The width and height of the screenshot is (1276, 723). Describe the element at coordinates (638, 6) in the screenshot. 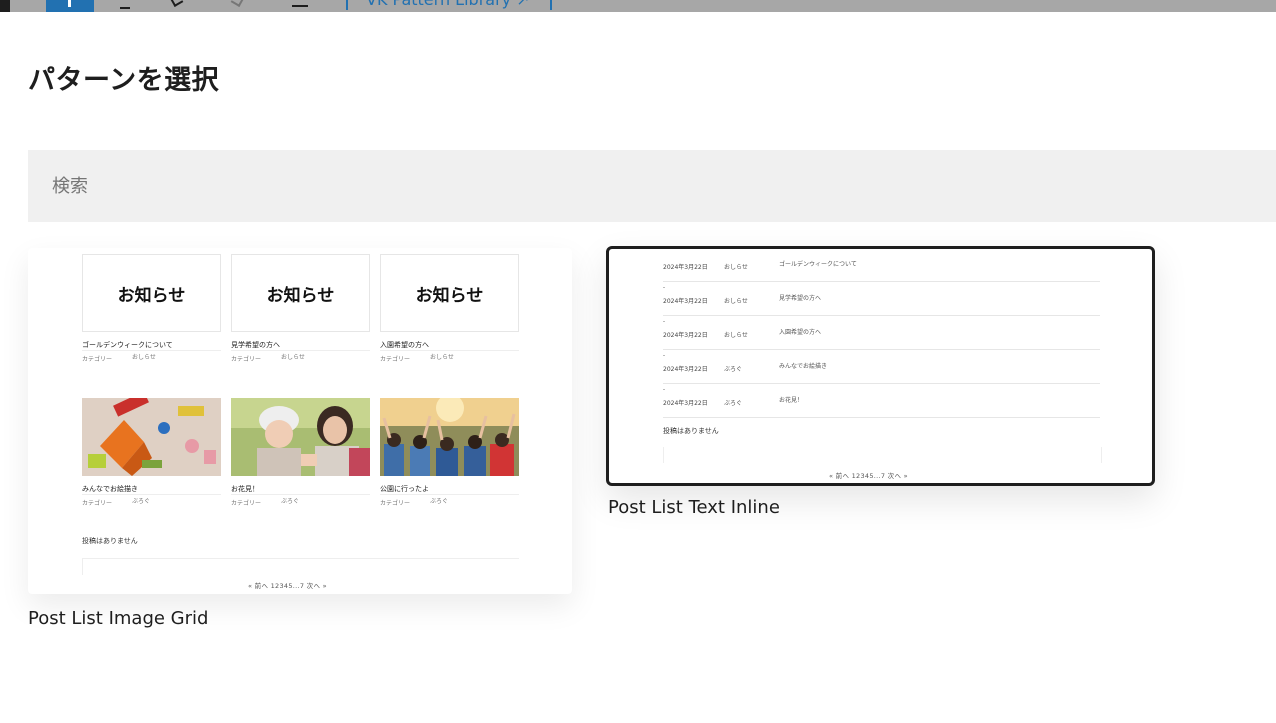

I see `editor-toolbar: VK Pattern Library ↗` at that location.